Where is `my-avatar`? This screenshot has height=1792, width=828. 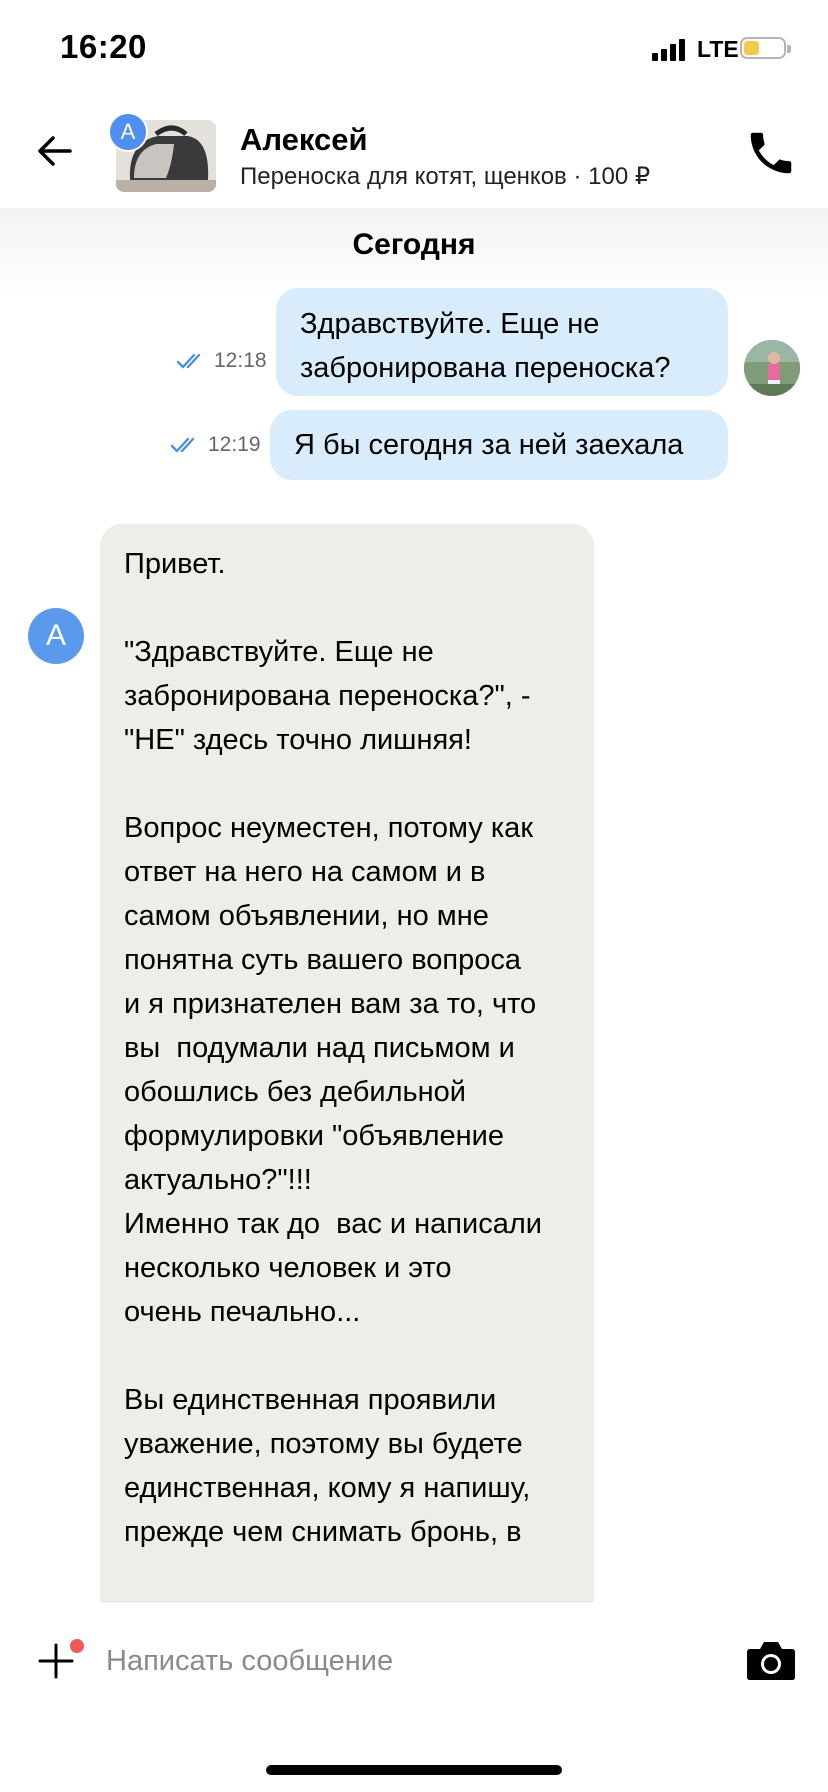 my-avatar is located at coordinates (772, 368).